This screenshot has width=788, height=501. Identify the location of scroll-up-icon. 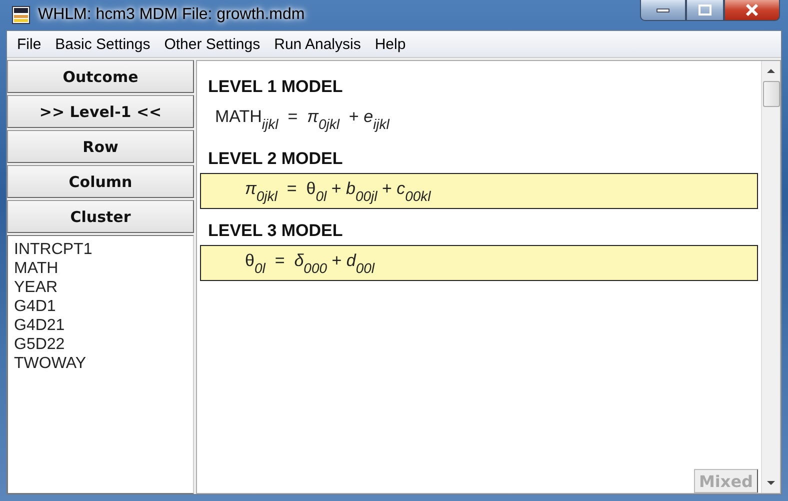
(771, 71).